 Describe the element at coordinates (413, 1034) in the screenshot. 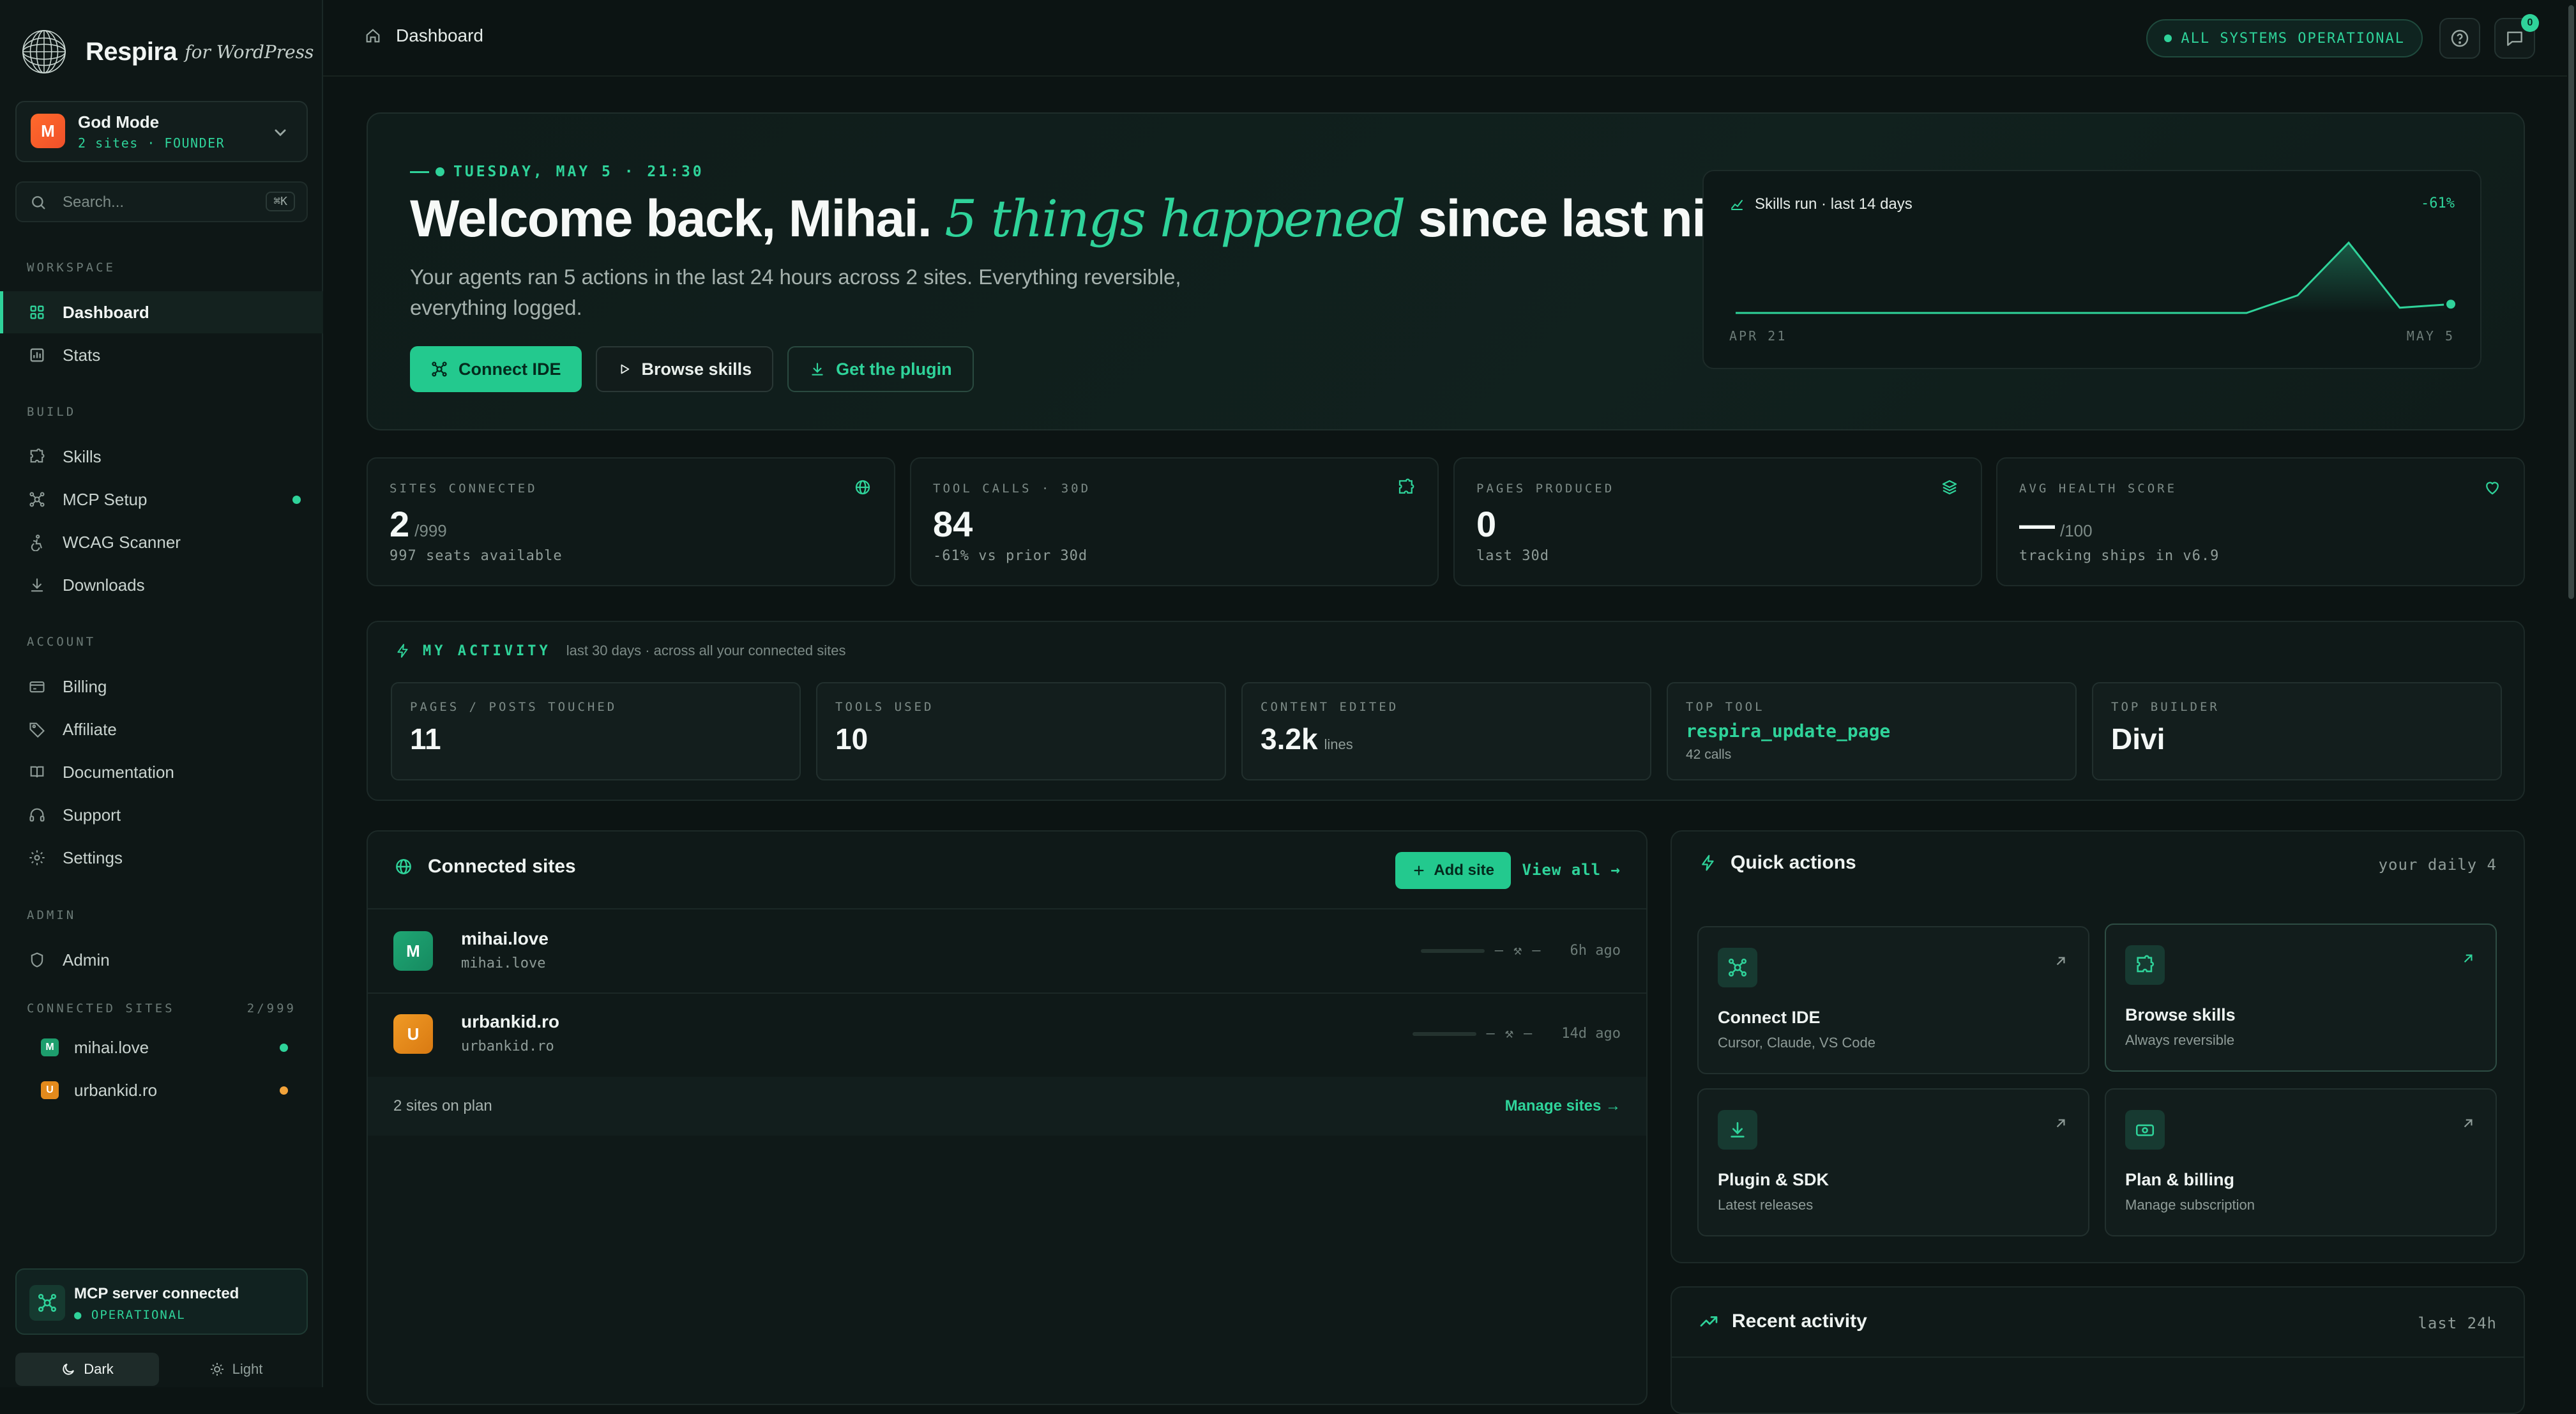

I see `site-avatar: U` at that location.